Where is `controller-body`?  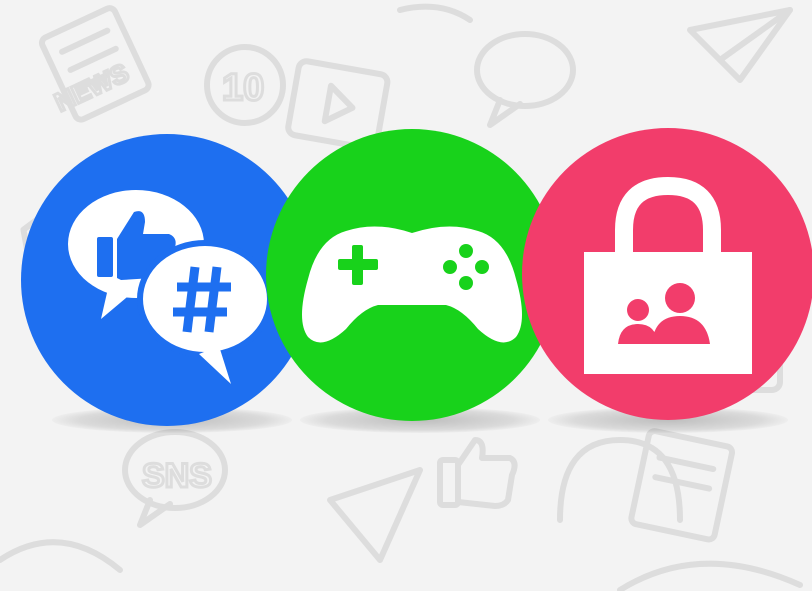
controller-body is located at coordinates (412, 284).